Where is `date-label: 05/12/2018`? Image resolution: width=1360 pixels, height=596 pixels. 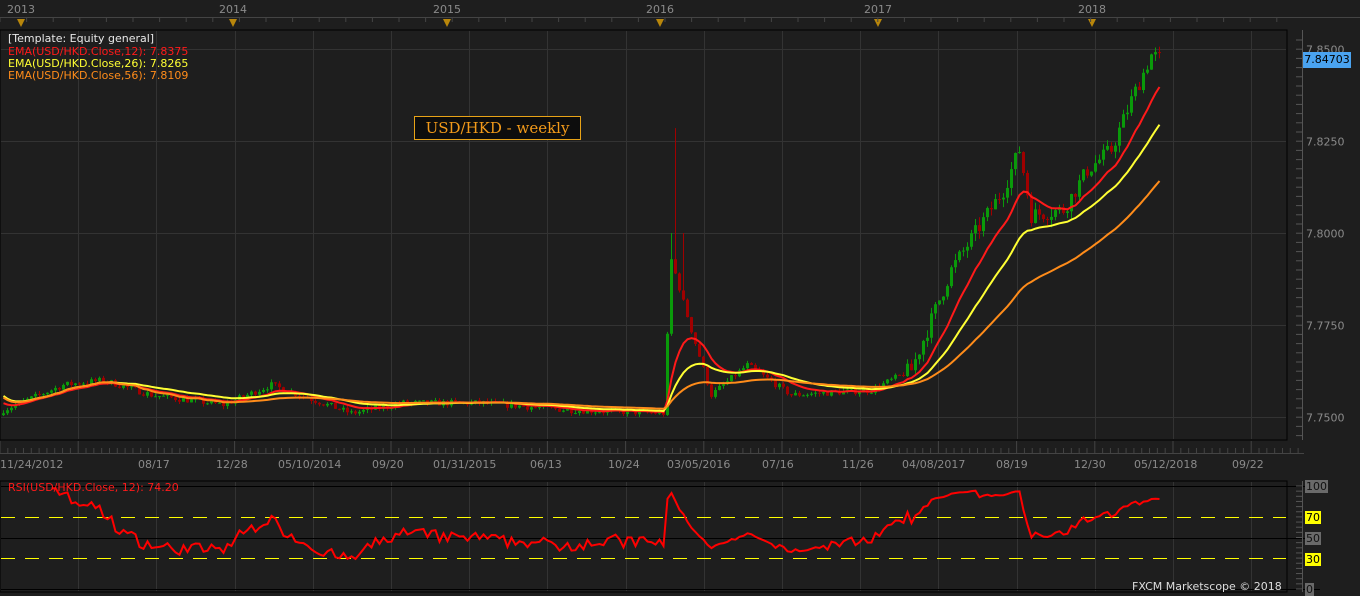 date-label: 05/12/2018 is located at coordinates (1165, 464).